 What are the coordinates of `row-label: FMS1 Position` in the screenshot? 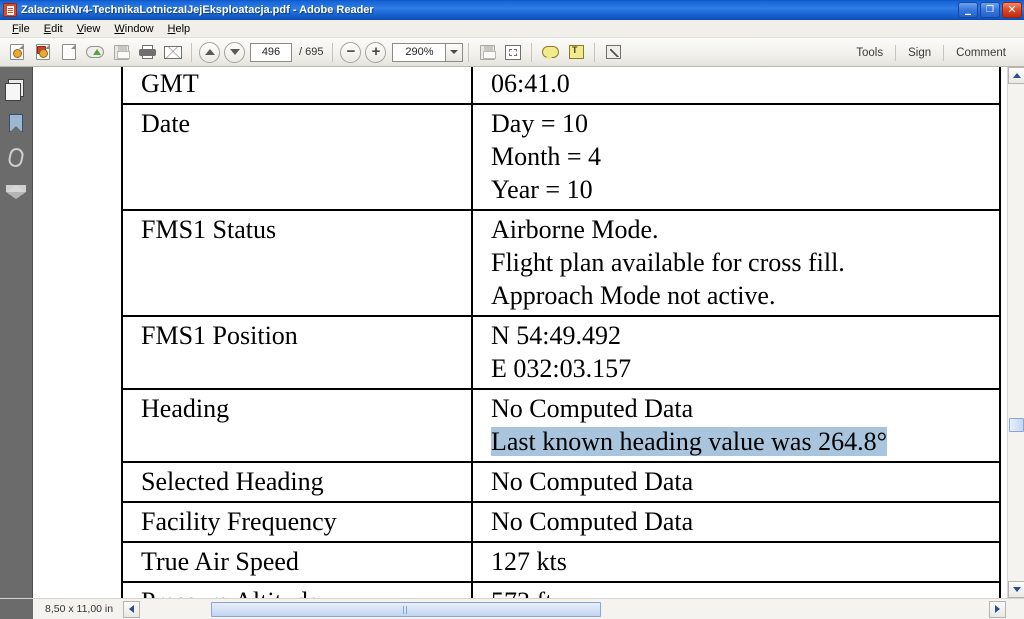 It's located at (297, 353).